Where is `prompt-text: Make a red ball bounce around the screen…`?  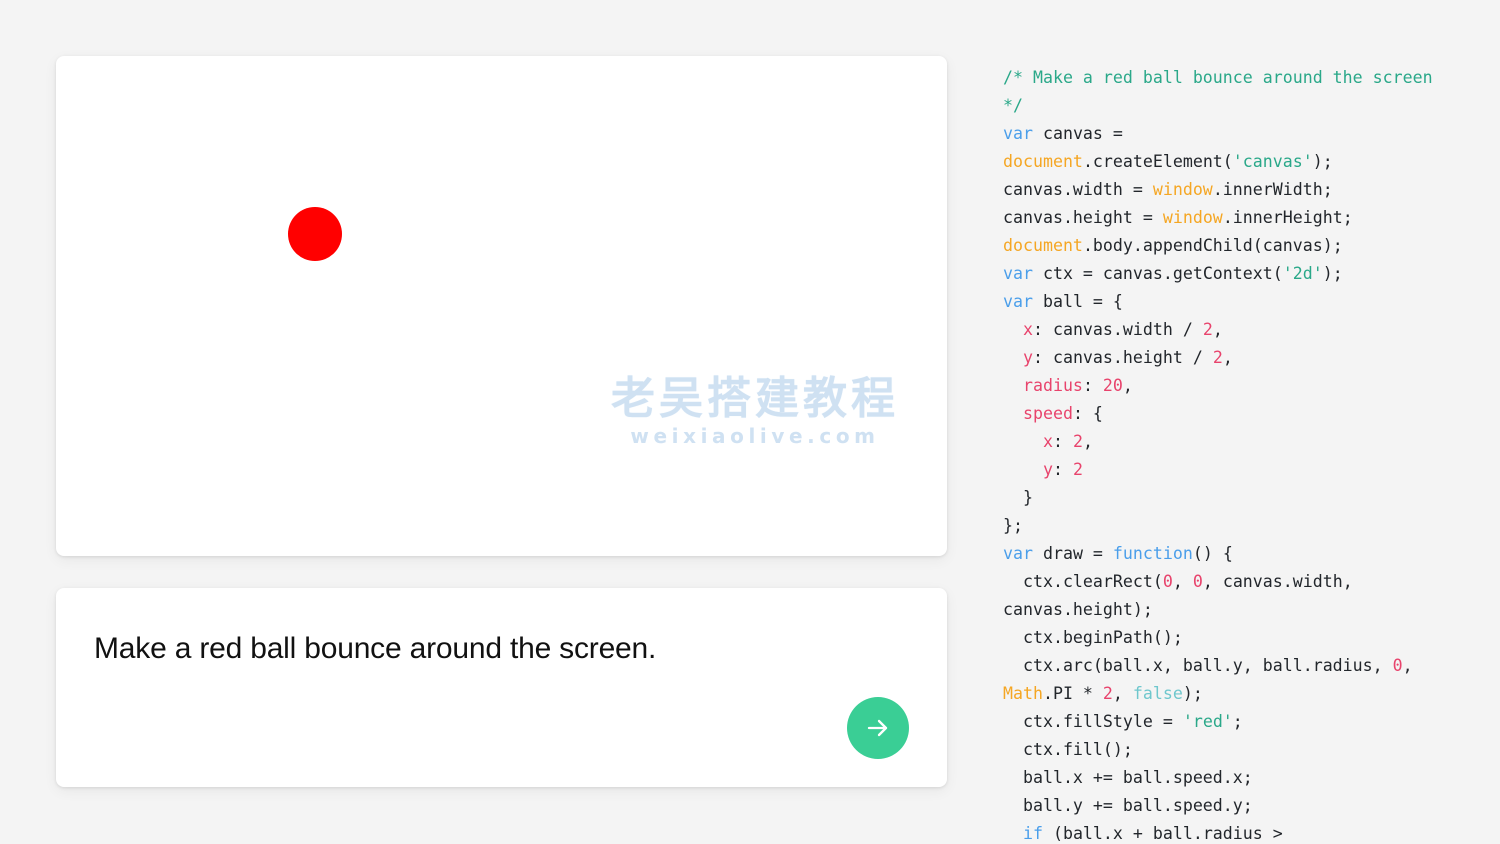 prompt-text: Make a red ball bounce around the screen… is located at coordinates (375, 648).